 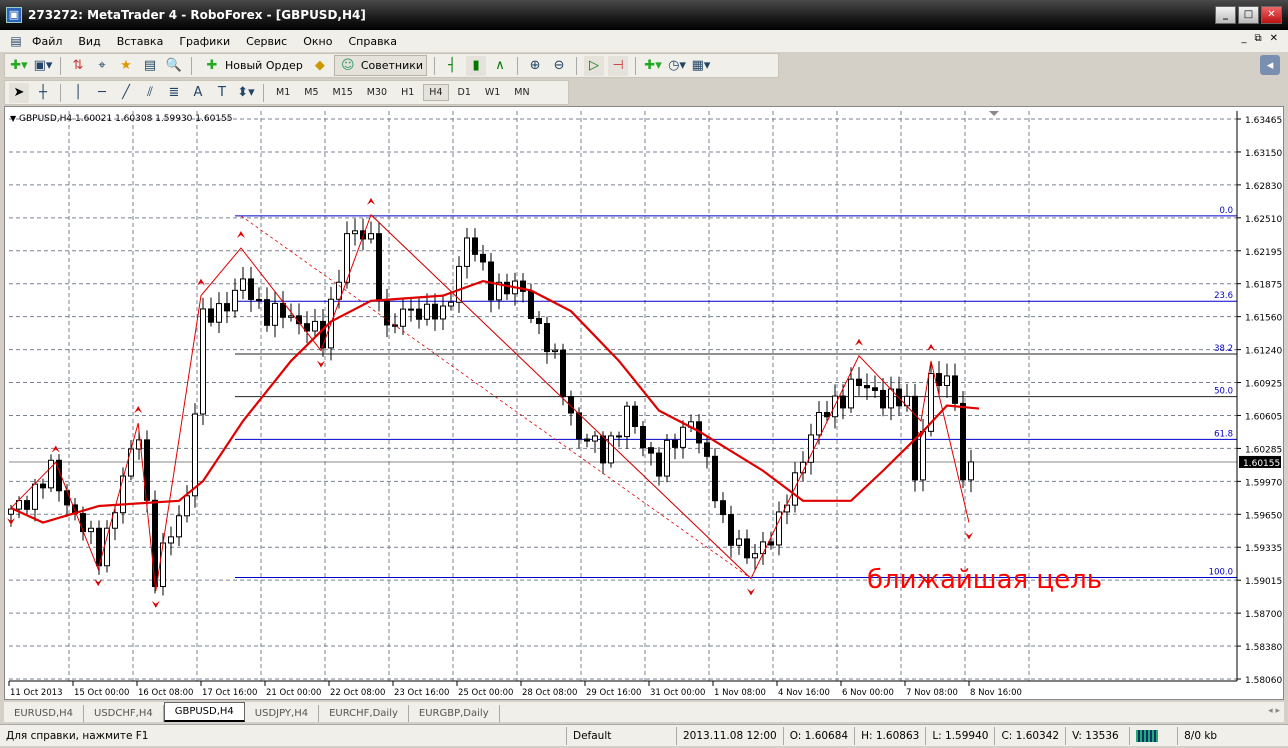 I want to click on text-tool-icon: A, so click(x=198, y=93).